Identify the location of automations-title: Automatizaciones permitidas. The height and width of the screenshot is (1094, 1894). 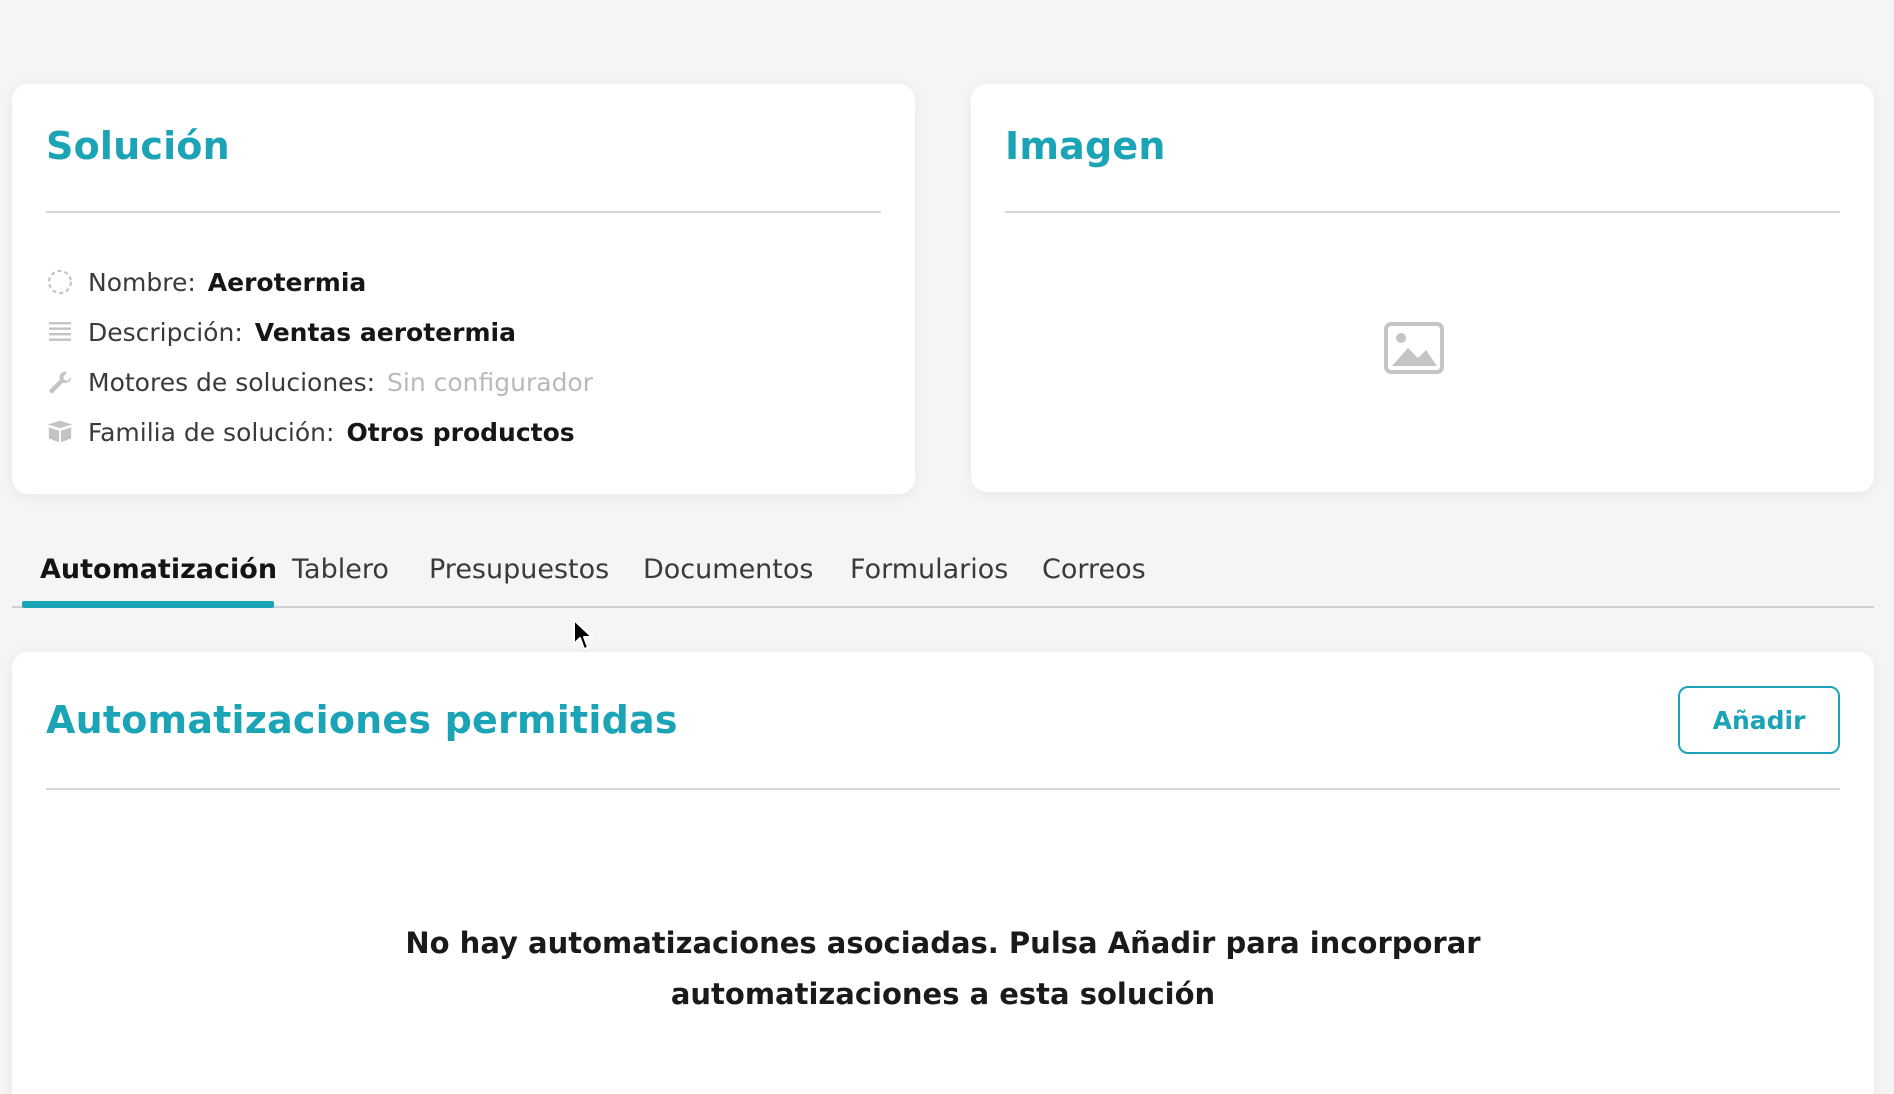
(362, 720).